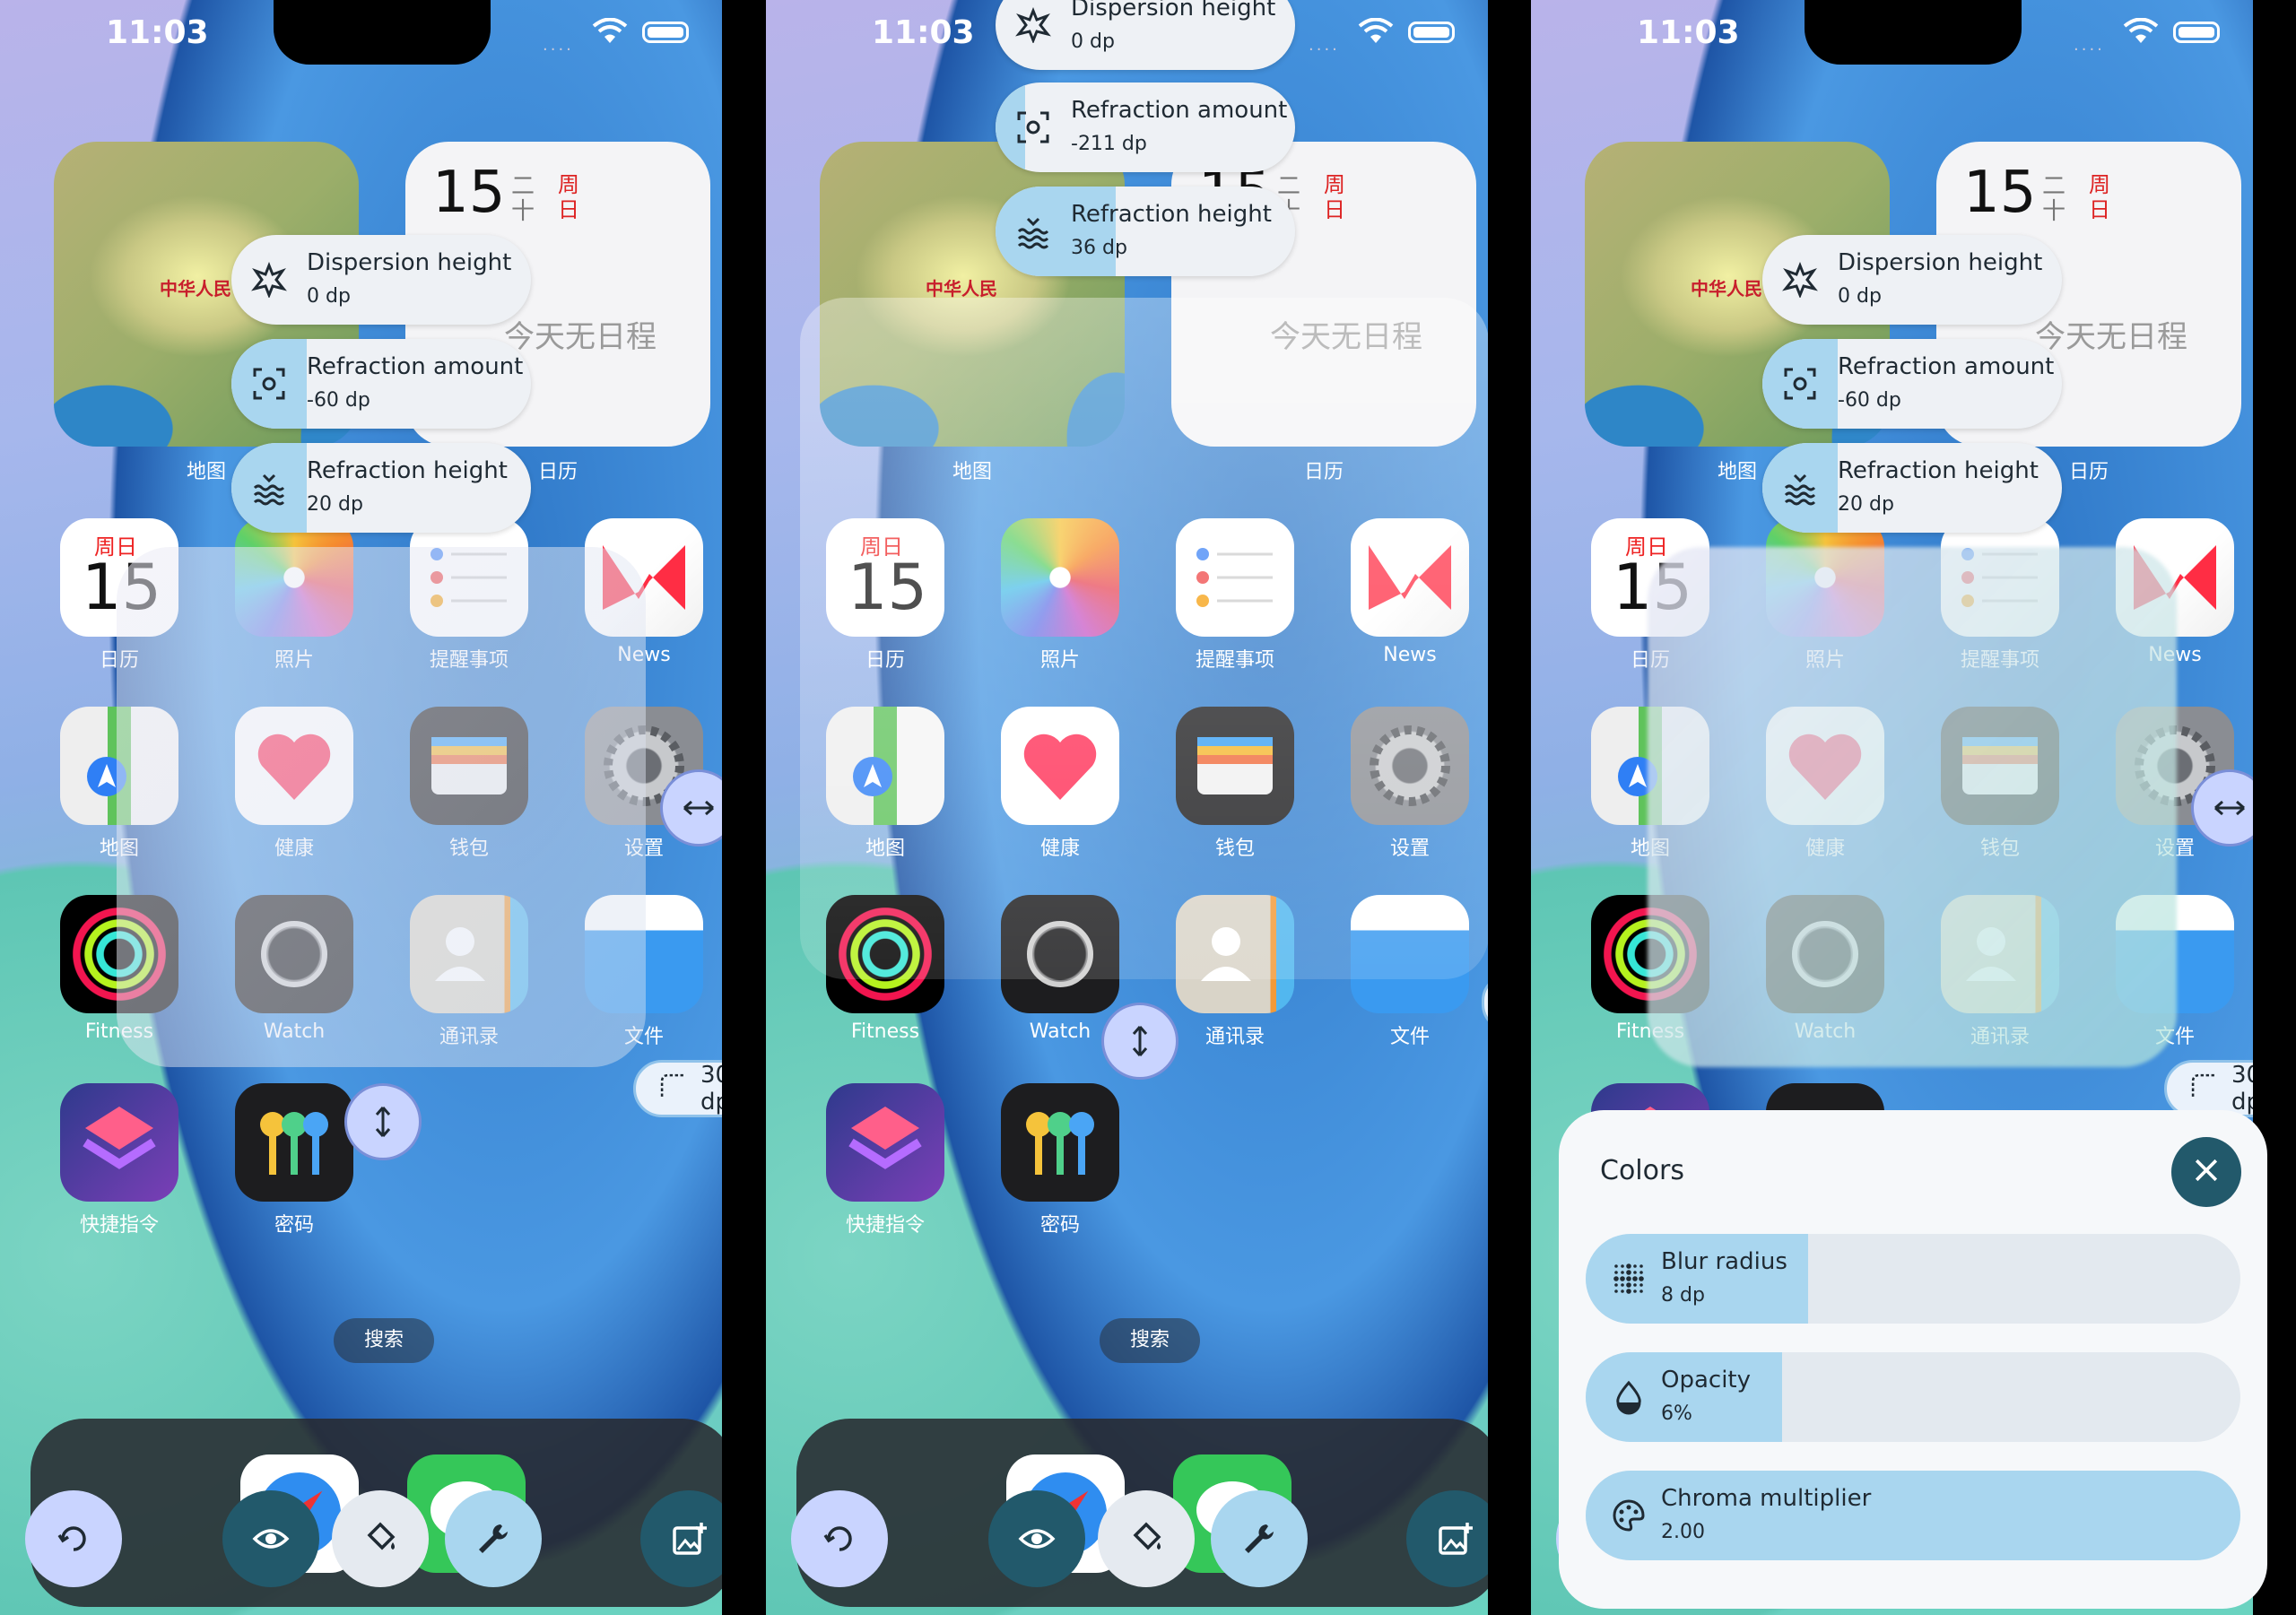  I want to click on chroma-multiplier-slider: Chroma multiplier 2.00, so click(1913, 1515).